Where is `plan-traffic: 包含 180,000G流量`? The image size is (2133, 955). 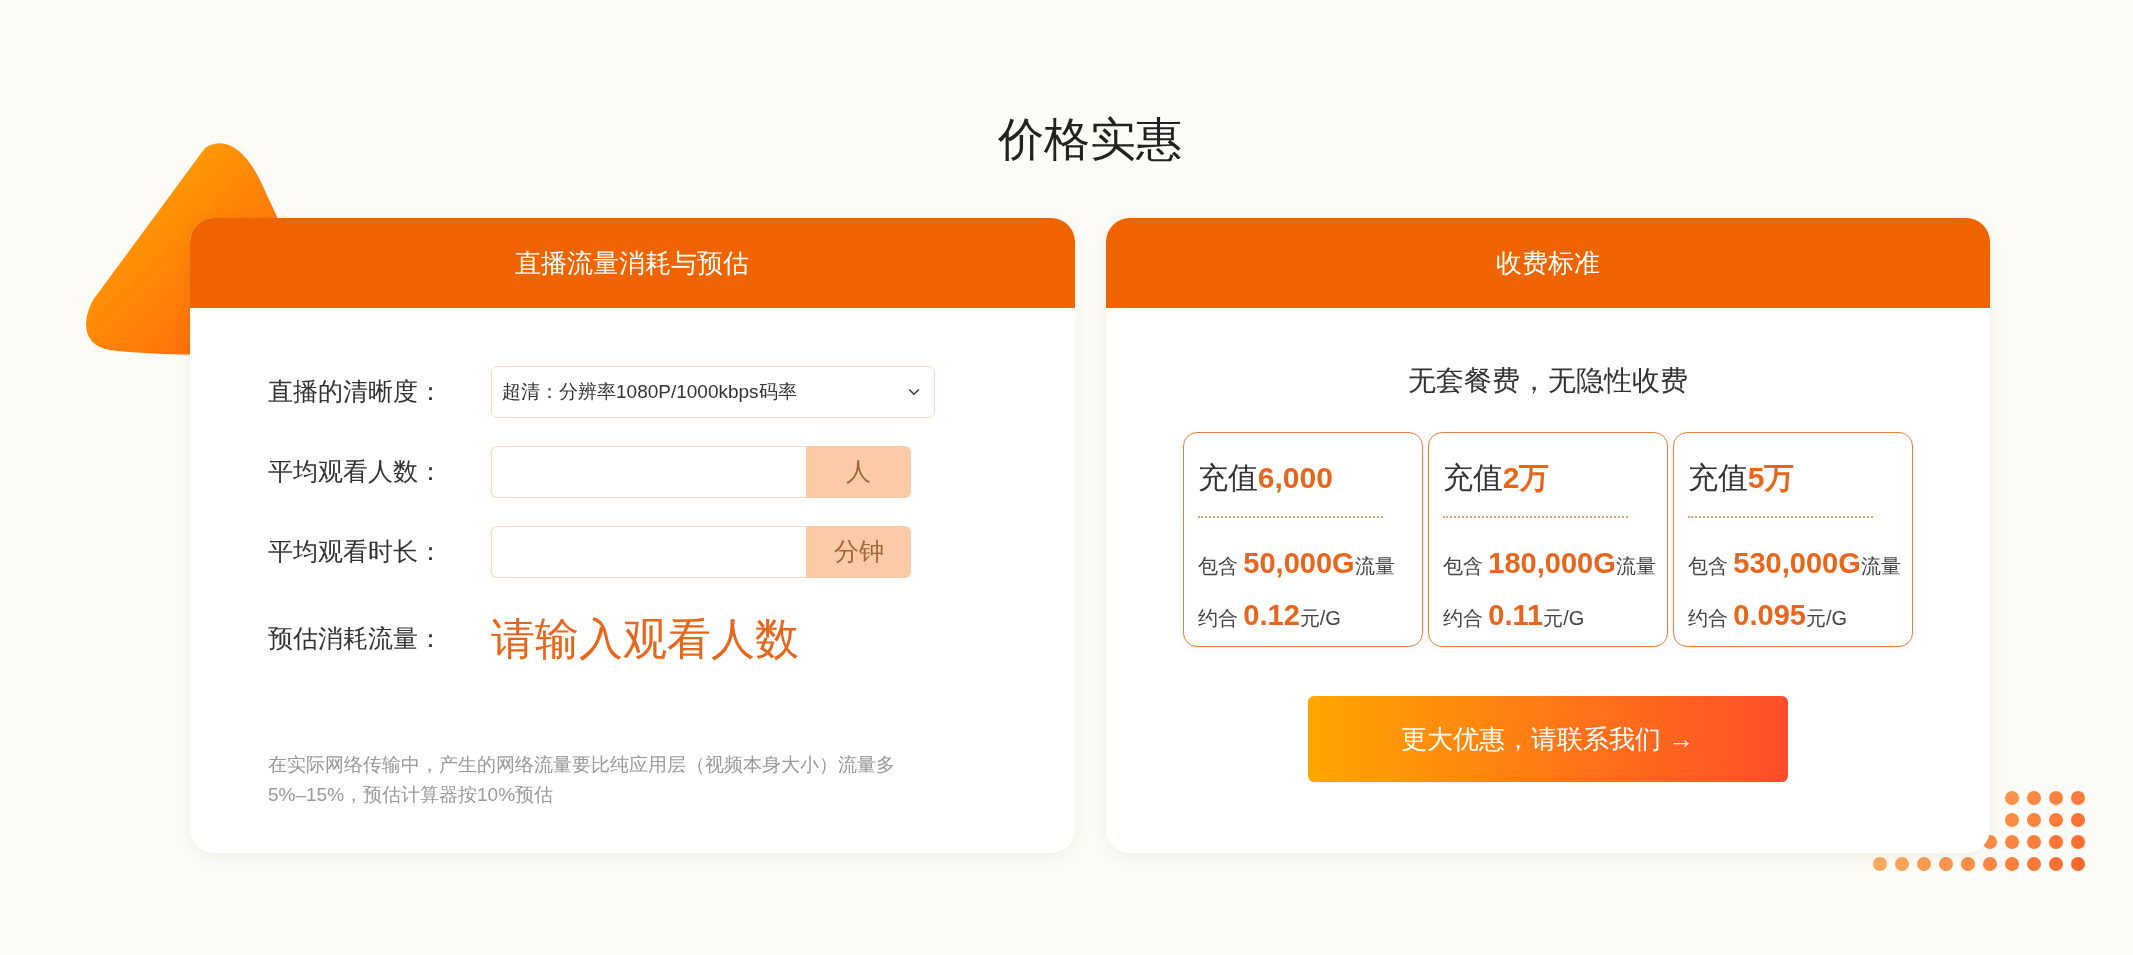
plan-traffic: 包含 180,000G流量 is located at coordinates (1547, 563).